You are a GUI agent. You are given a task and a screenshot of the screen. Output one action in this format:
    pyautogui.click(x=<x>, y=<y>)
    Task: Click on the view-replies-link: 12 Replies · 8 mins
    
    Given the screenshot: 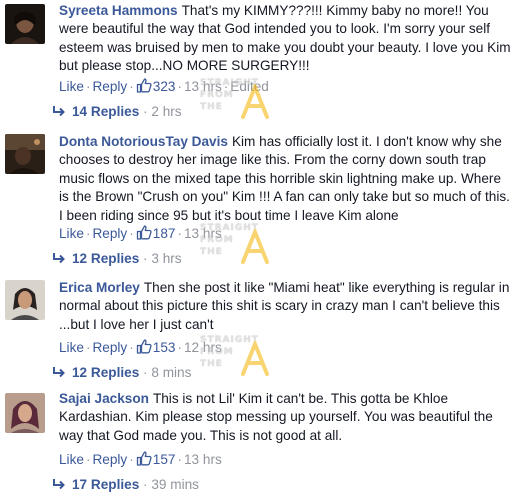 What is the action you would take?
    pyautogui.click(x=121, y=373)
    